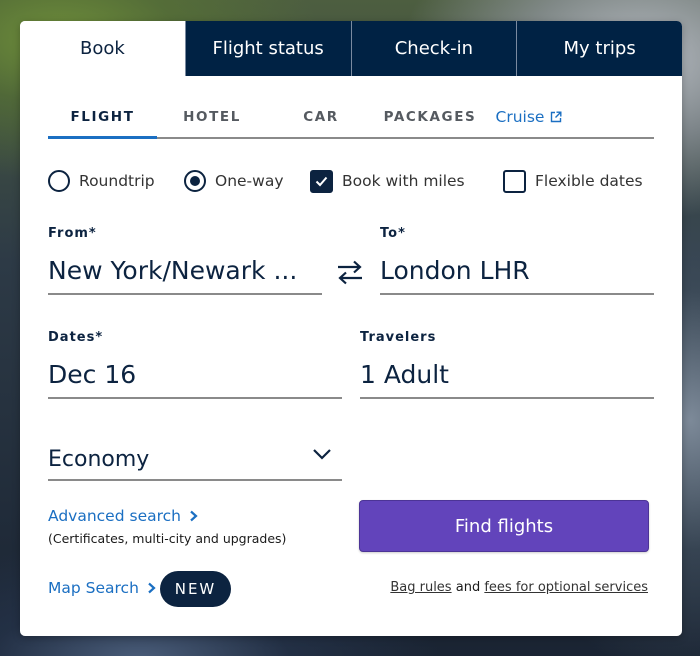 This screenshot has width=700, height=656. What do you see at coordinates (507, 364) in the screenshot?
I see `travelers-field: Travelers 1 Adult` at bounding box center [507, 364].